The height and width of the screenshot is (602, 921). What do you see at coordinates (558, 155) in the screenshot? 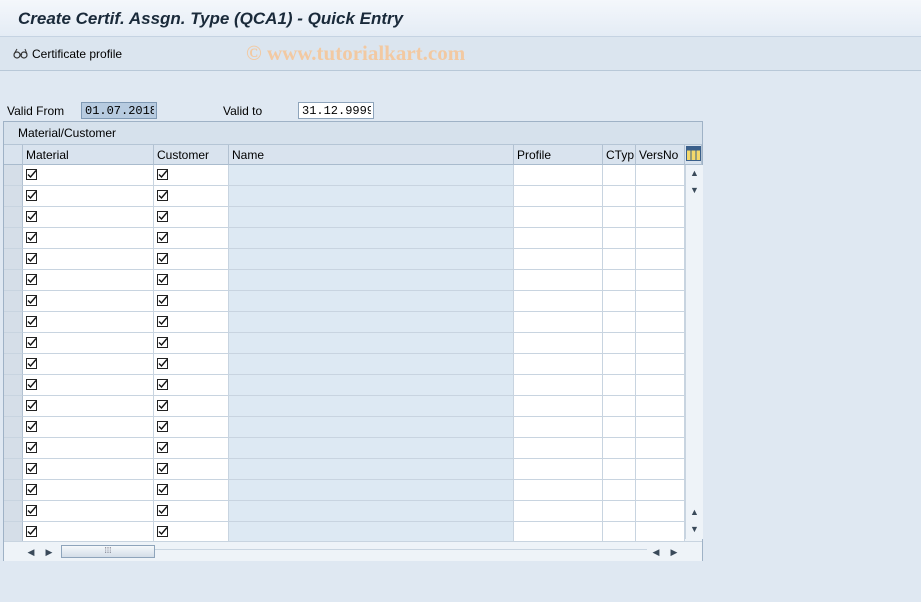
I see `column-header-profile: Profile` at bounding box center [558, 155].